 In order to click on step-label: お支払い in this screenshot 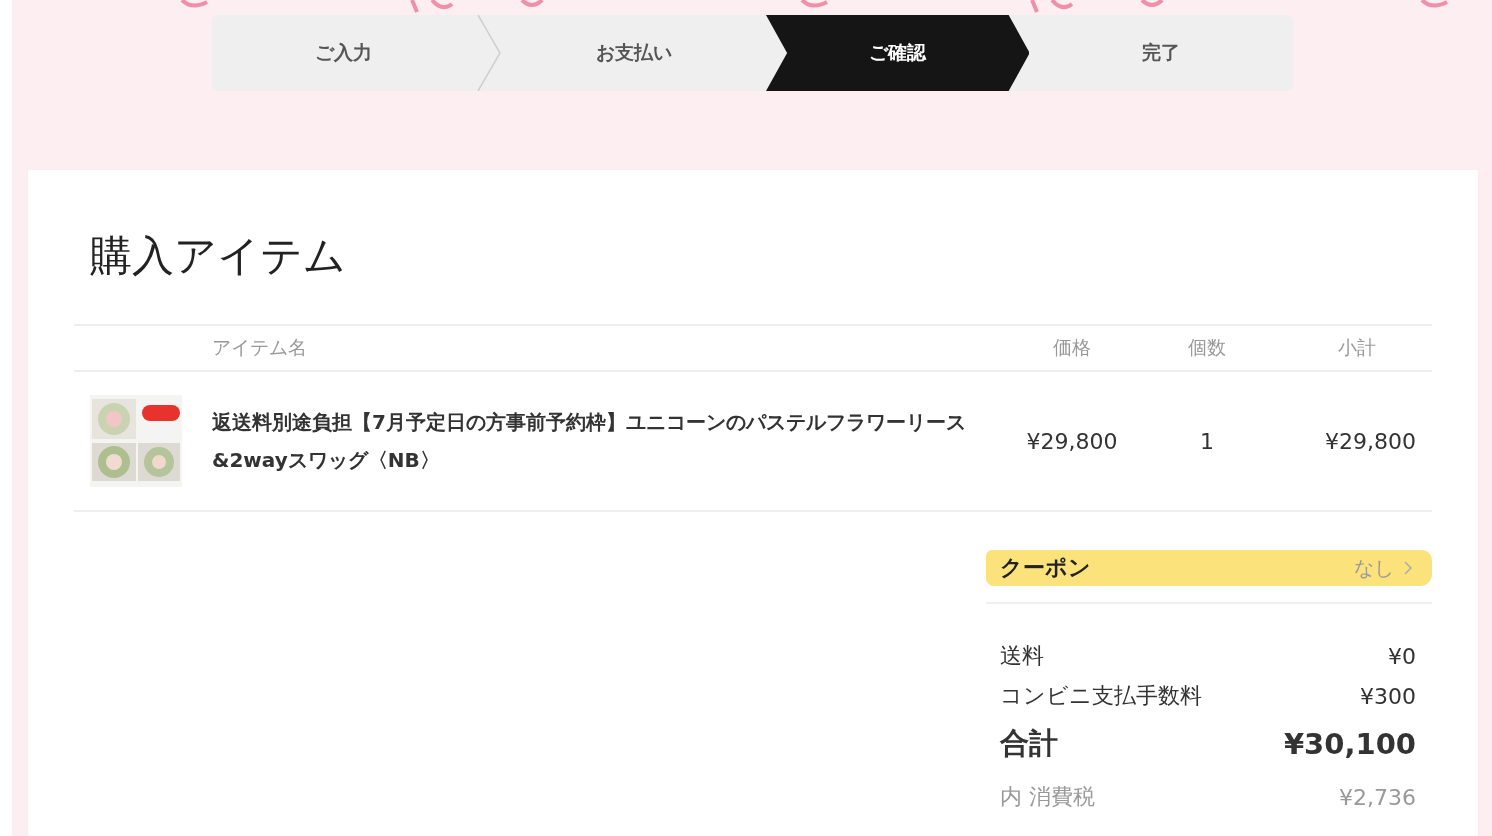, I will do `click(633, 52)`.